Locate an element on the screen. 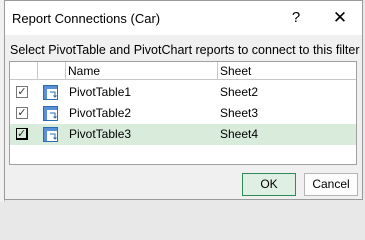 The image size is (365, 240). close-button: ✕ is located at coordinates (340, 18).